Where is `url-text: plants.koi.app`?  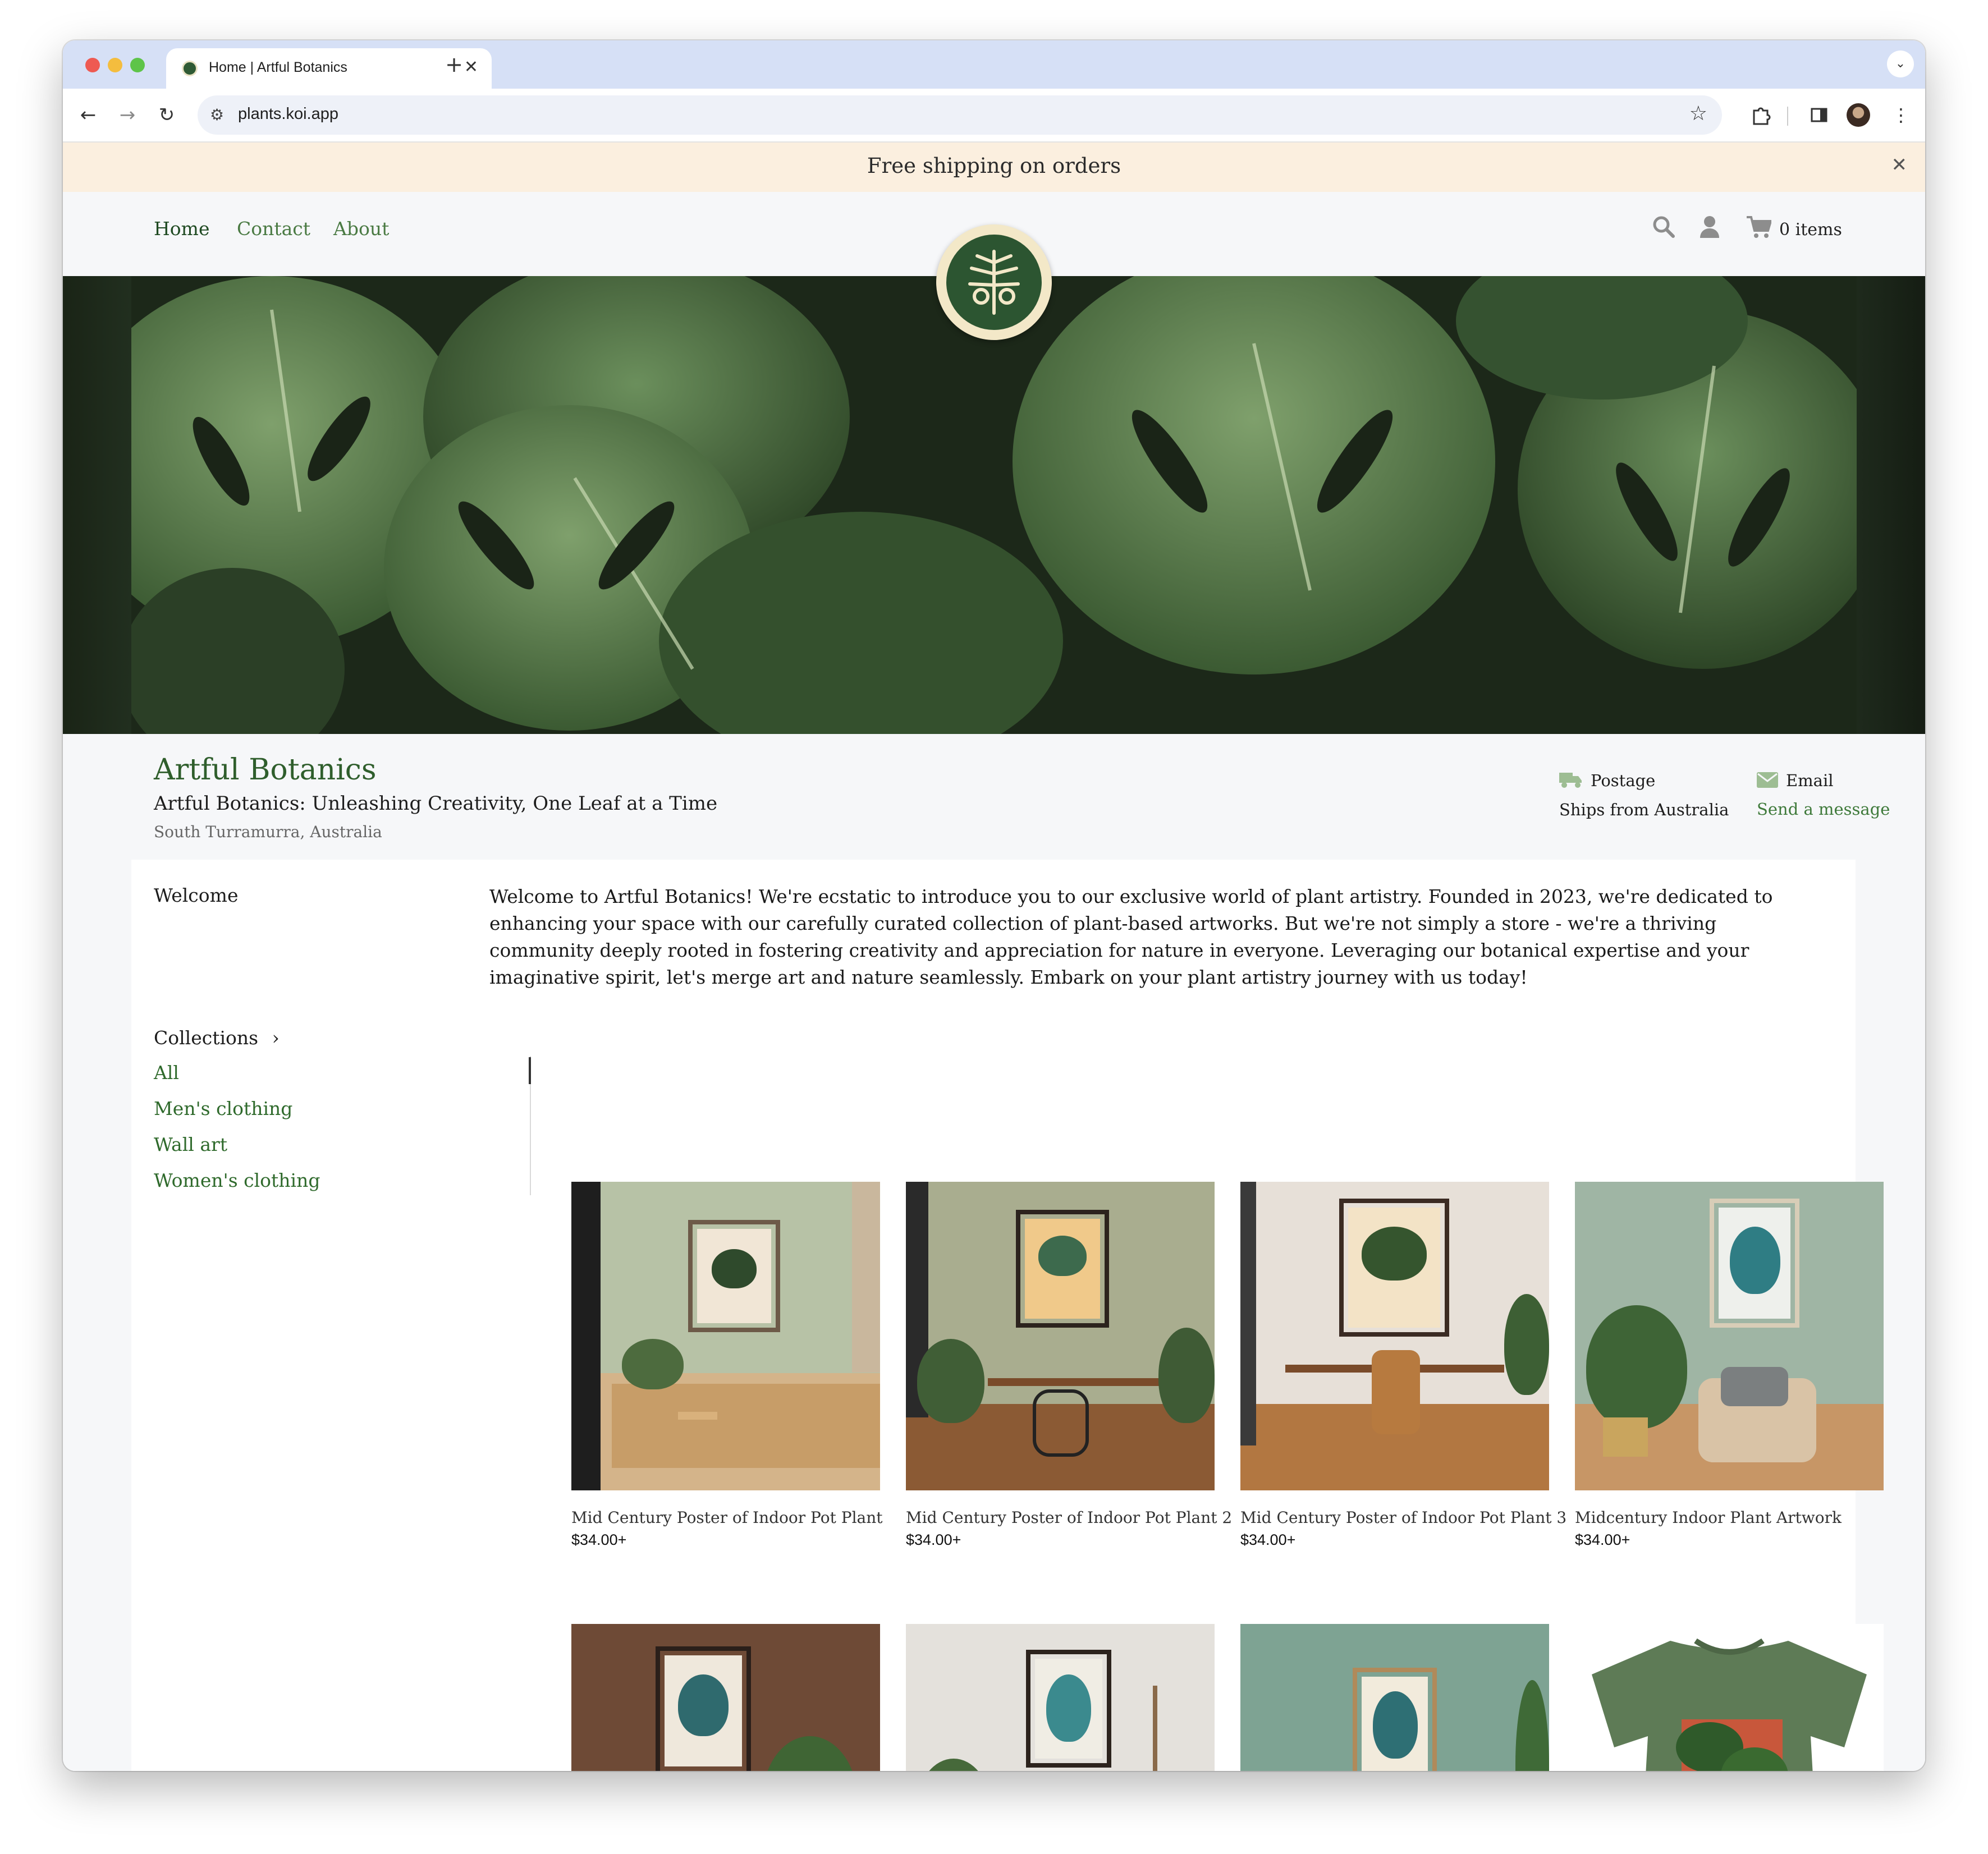
url-text: plants.koi.app is located at coordinates (288, 114).